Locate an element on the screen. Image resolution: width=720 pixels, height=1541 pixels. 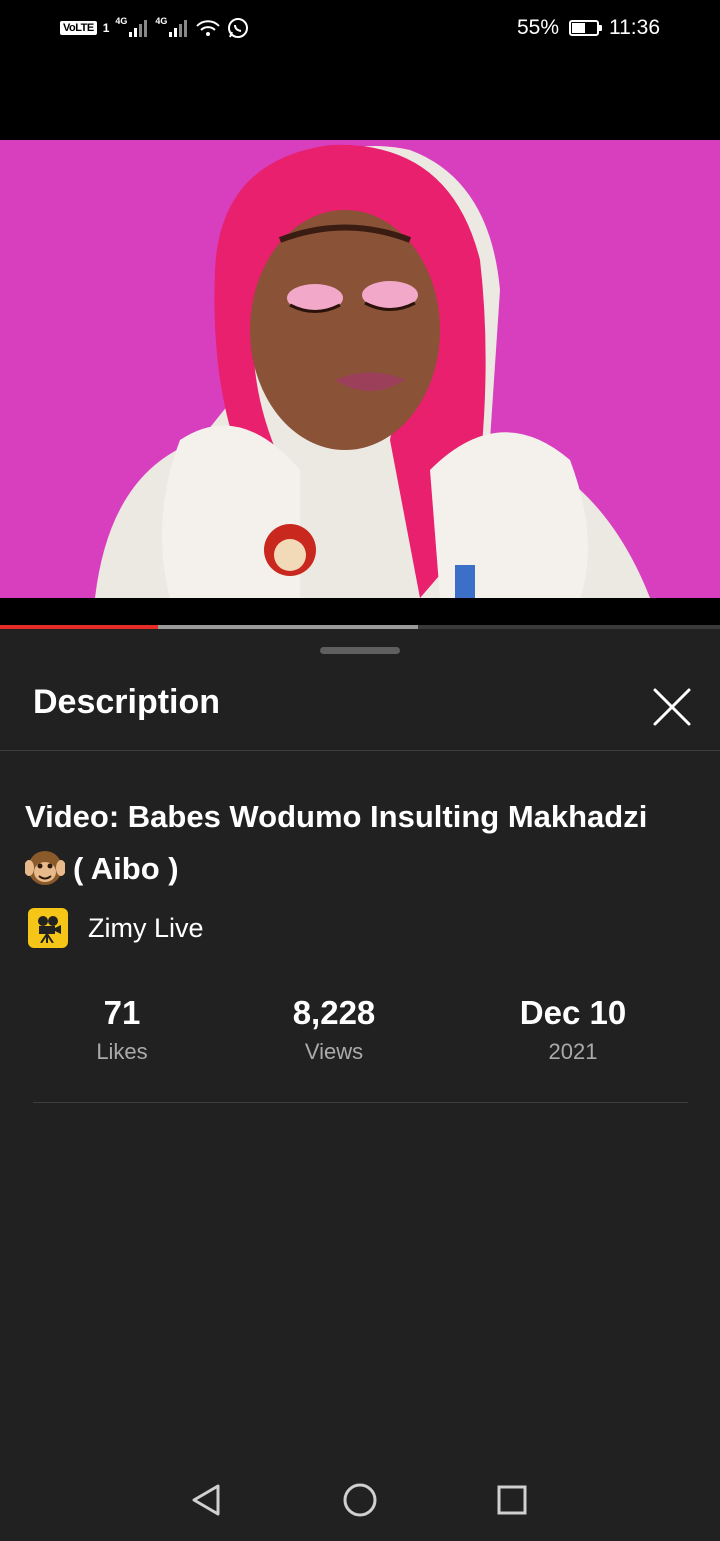
channel-name: Zimy Live is located at coordinates (146, 928).